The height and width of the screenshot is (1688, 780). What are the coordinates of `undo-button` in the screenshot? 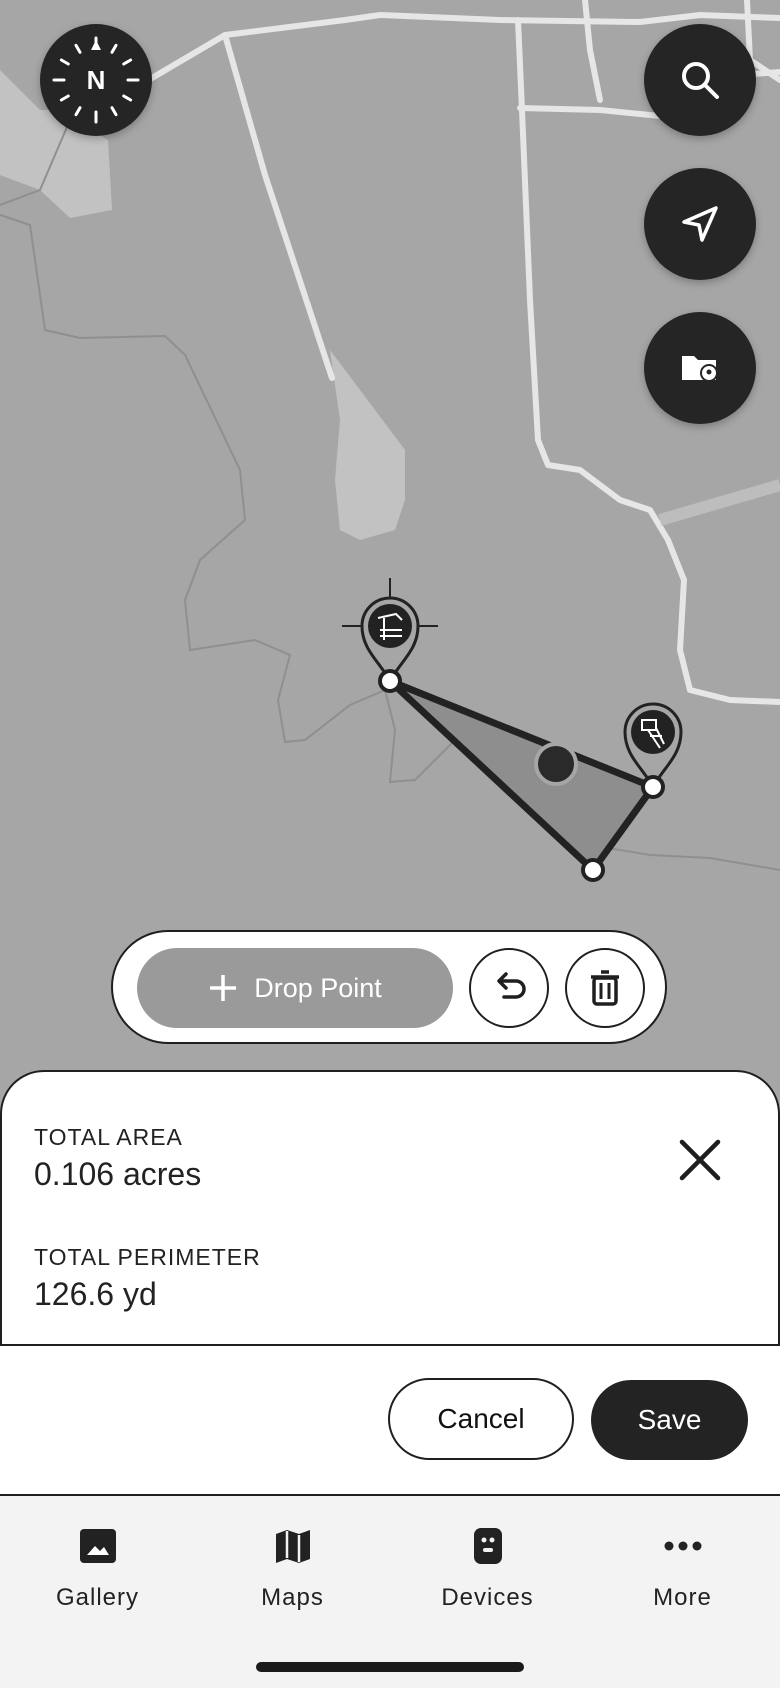 It's located at (509, 988).